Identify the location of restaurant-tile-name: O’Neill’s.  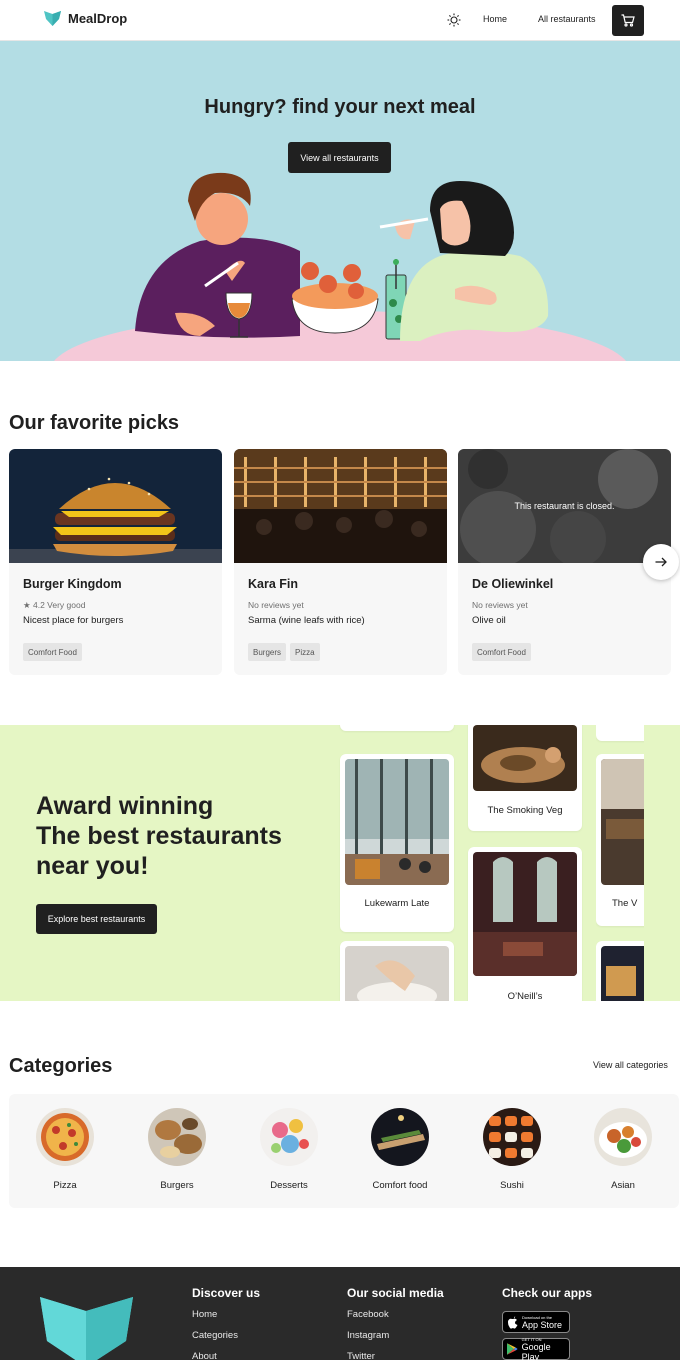
(525, 996).